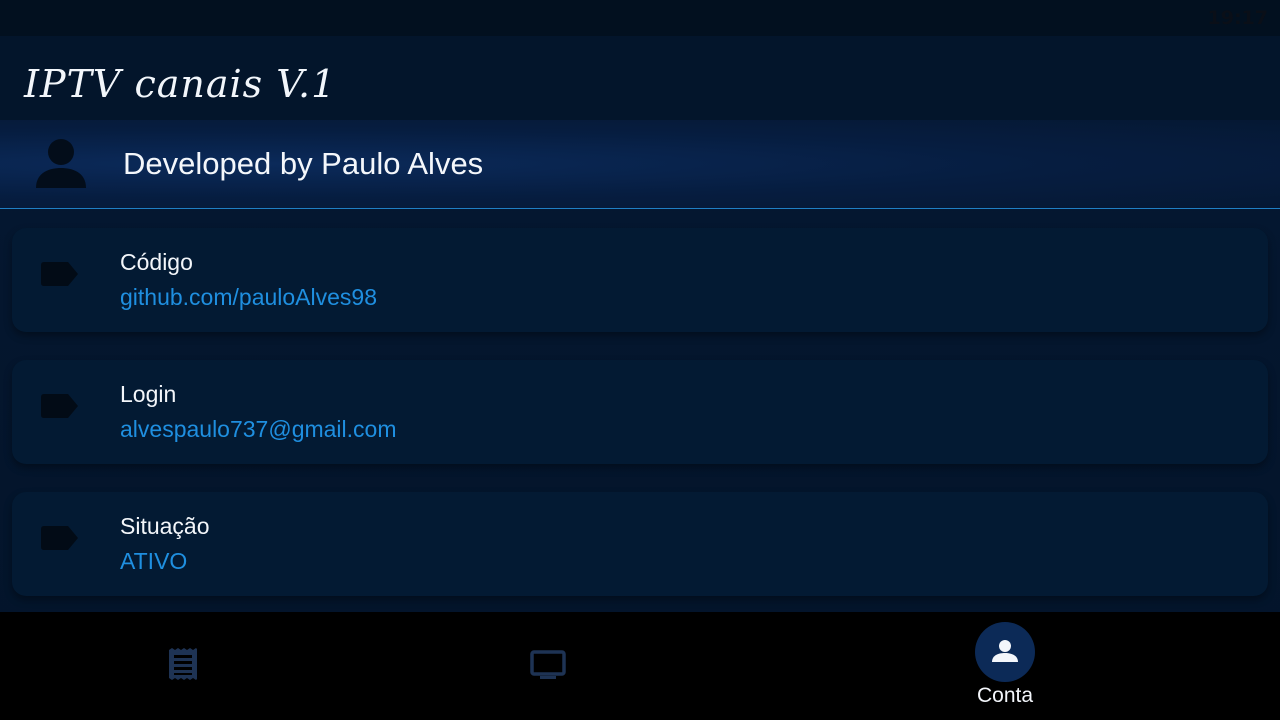 The image size is (1280, 720). I want to click on info-card-situacao: Situação ATIVO, so click(640, 544).